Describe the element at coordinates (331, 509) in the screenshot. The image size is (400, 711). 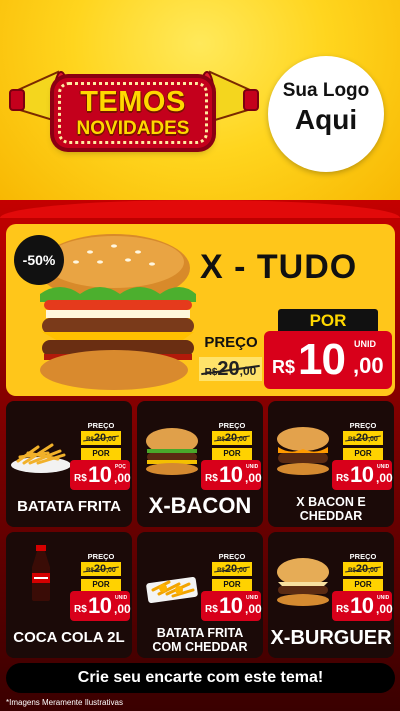
I see `product-name: X BACON E CHEDDAR` at that location.